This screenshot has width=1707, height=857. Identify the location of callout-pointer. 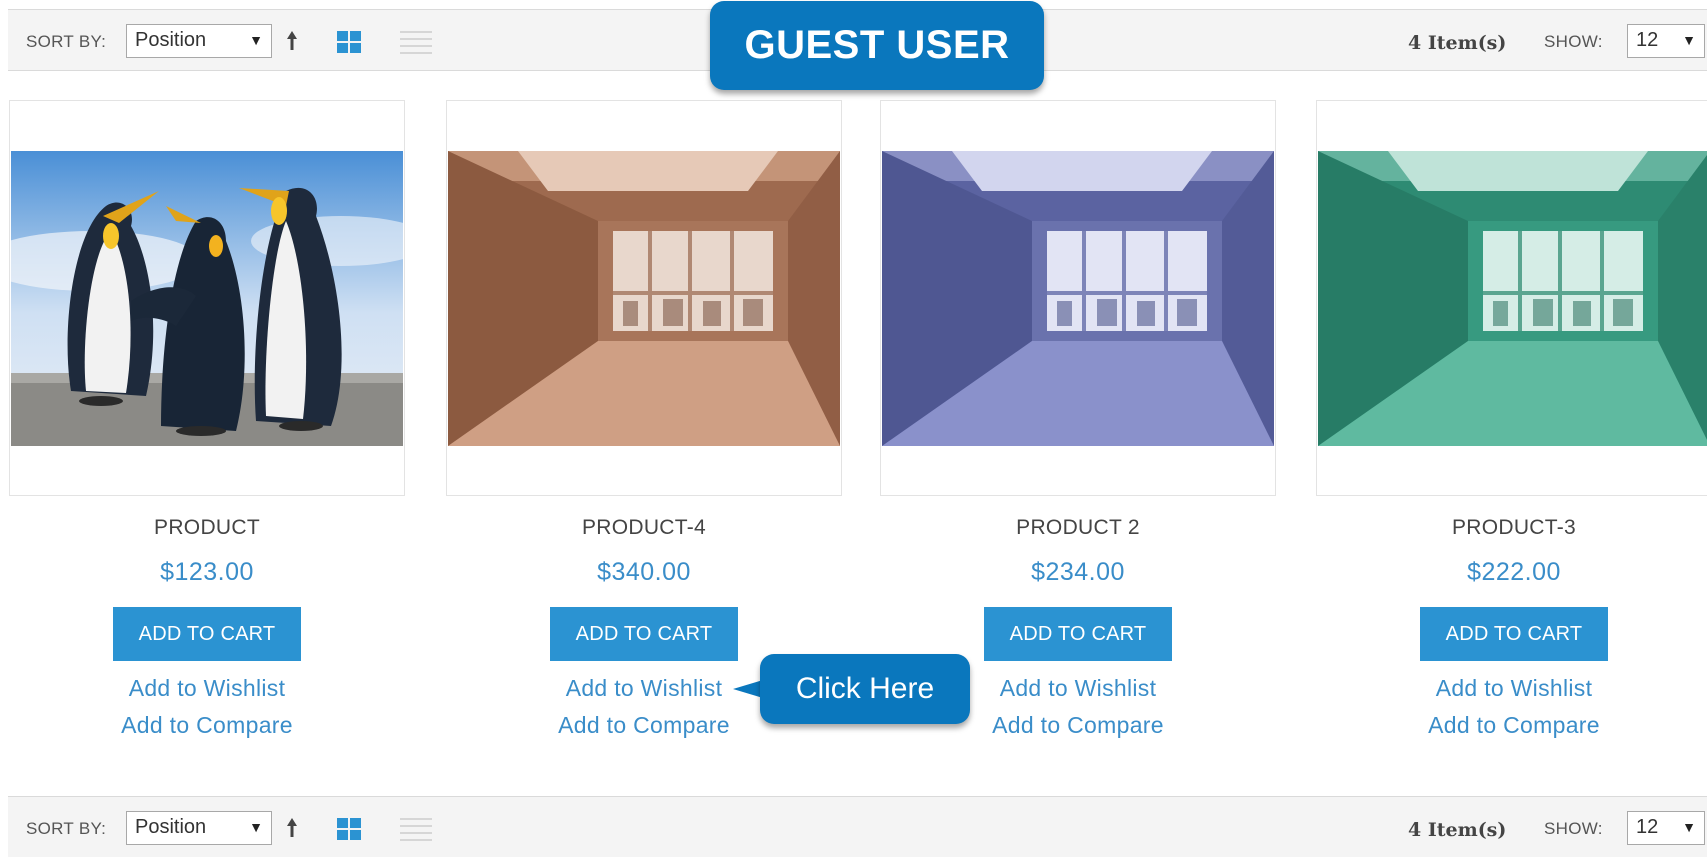
(748, 689).